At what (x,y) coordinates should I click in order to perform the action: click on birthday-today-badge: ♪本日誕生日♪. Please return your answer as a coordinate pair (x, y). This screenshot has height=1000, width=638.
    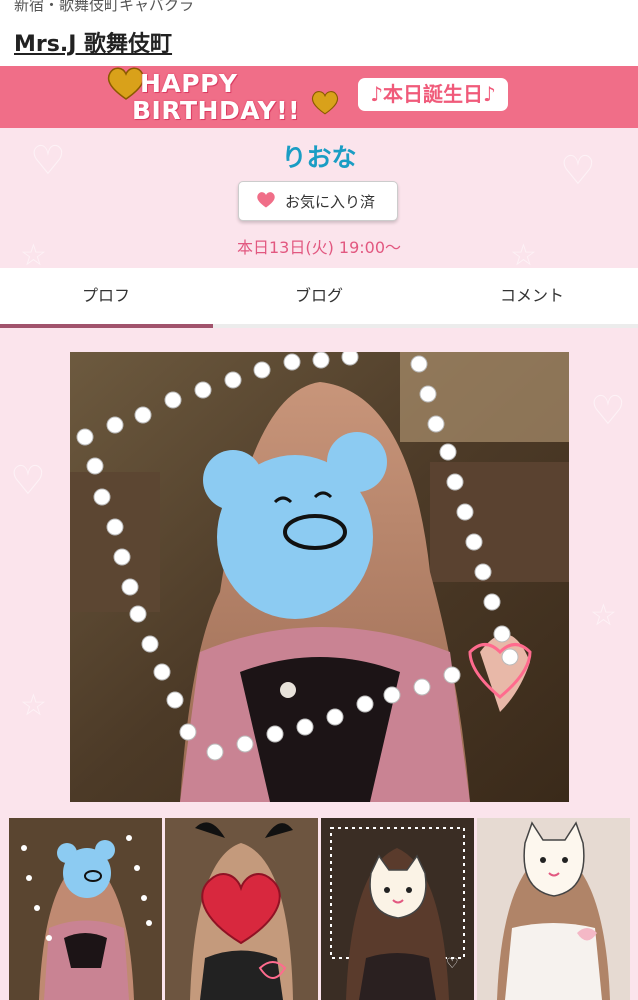
    Looking at the image, I should click on (433, 94).